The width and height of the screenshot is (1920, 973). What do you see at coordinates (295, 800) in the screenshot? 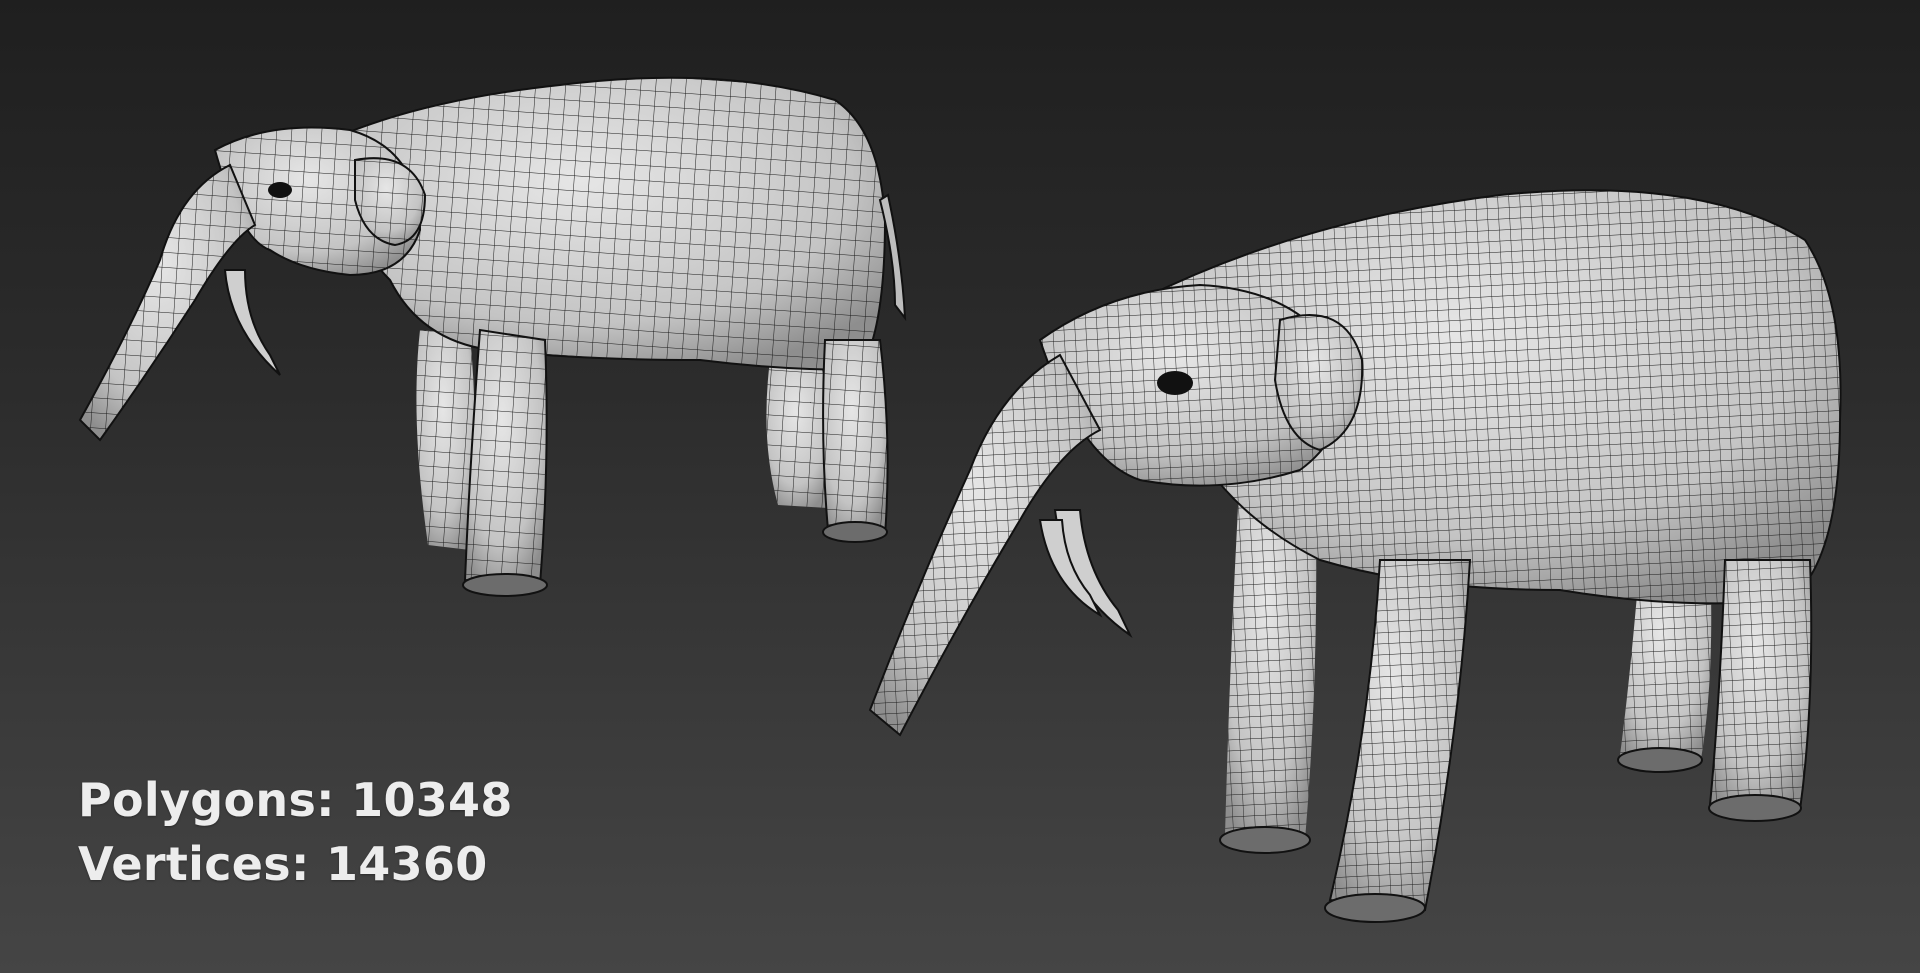
I see `polygon-count-label: Polygons: 10348` at bounding box center [295, 800].